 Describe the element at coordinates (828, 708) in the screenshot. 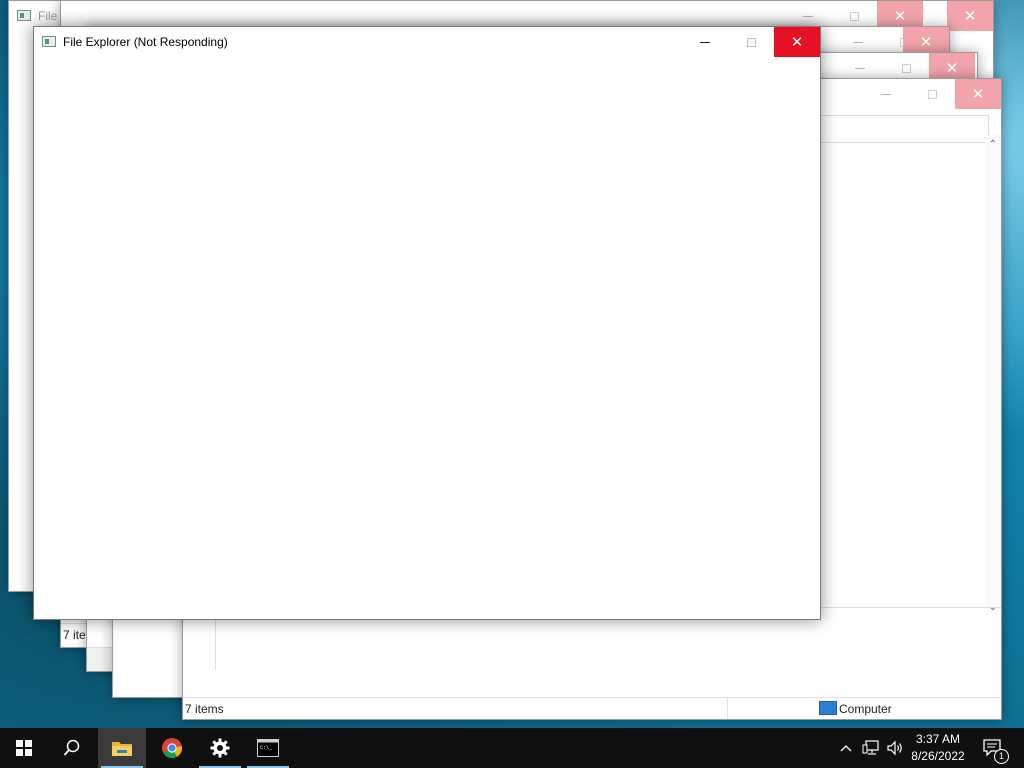

I see `computer-icon` at that location.